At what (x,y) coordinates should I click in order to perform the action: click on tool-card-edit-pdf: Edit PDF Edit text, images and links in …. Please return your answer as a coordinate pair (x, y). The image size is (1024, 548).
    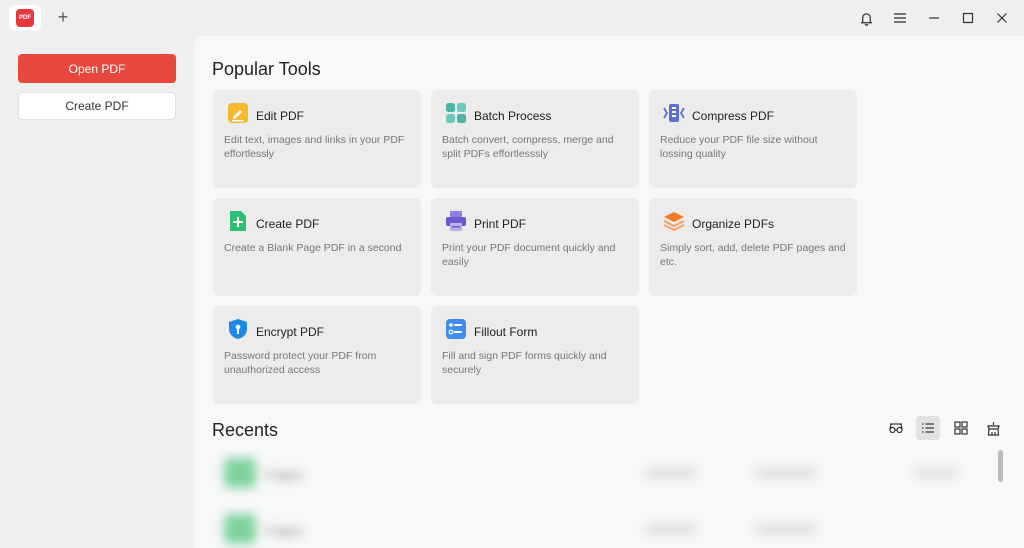
    Looking at the image, I should click on (317, 139).